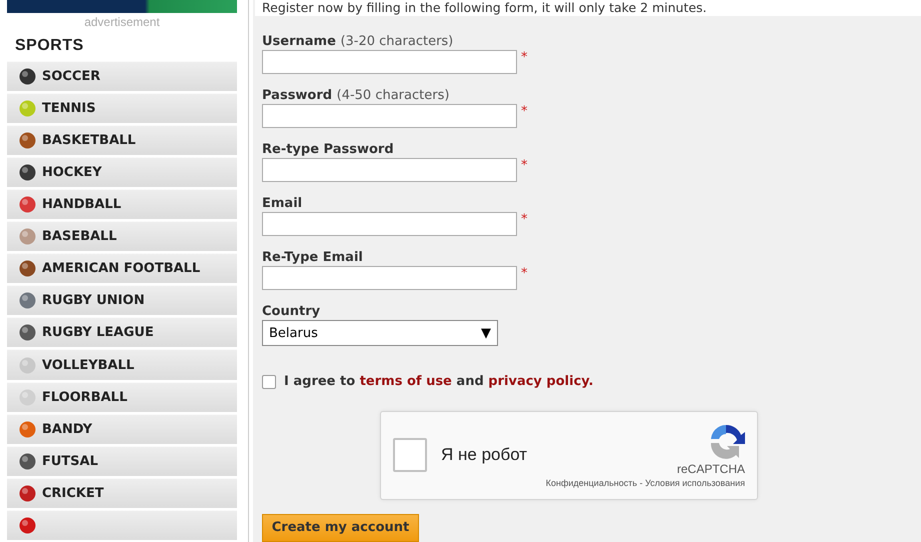 This screenshot has width=921, height=542. What do you see at coordinates (122, 75) in the screenshot?
I see `sport-menu-item: SOCCER` at bounding box center [122, 75].